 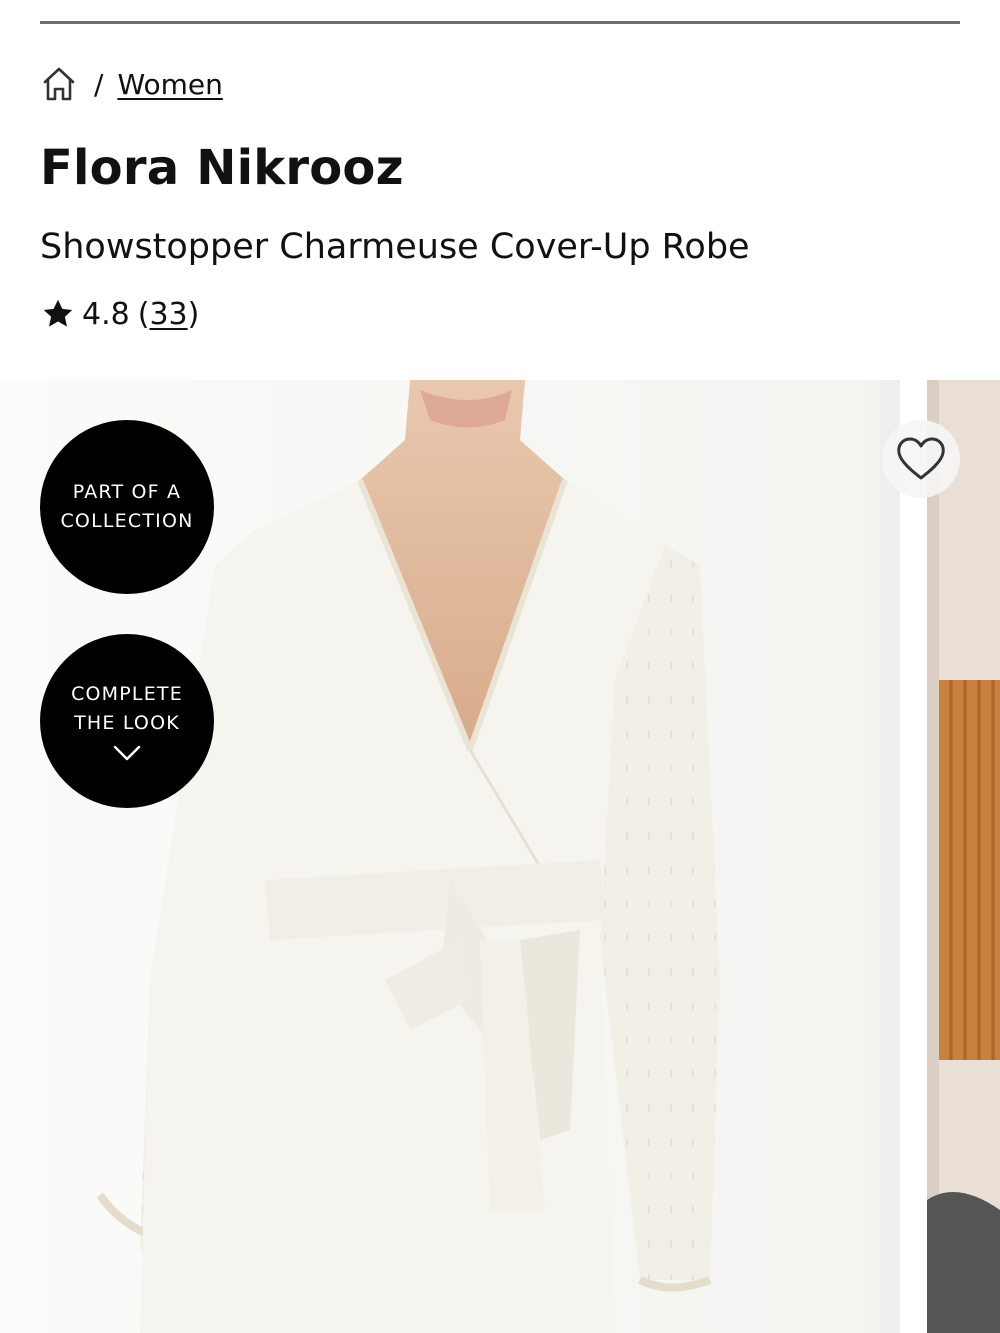 I want to click on product-image-next, so click(x=963, y=856).